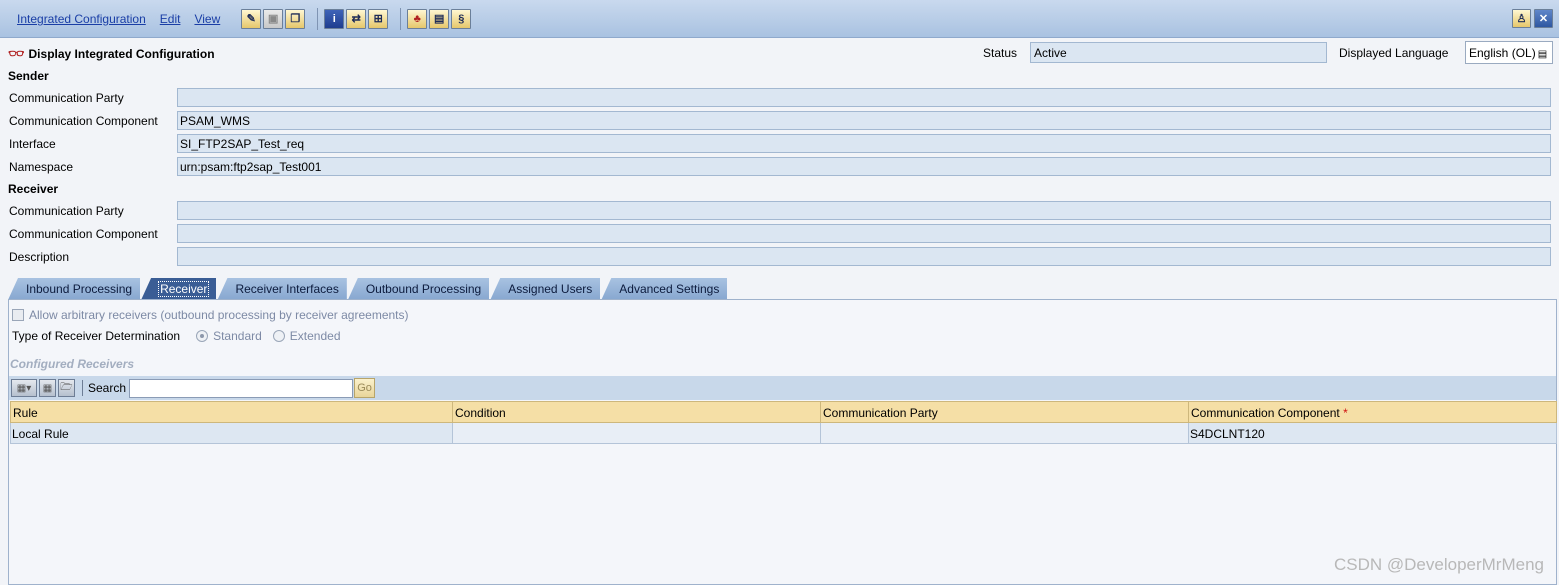 The image size is (1559, 585). What do you see at coordinates (1542, 54) in the screenshot?
I see `dropdown-icon: ▤` at bounding box center [1542, 54].